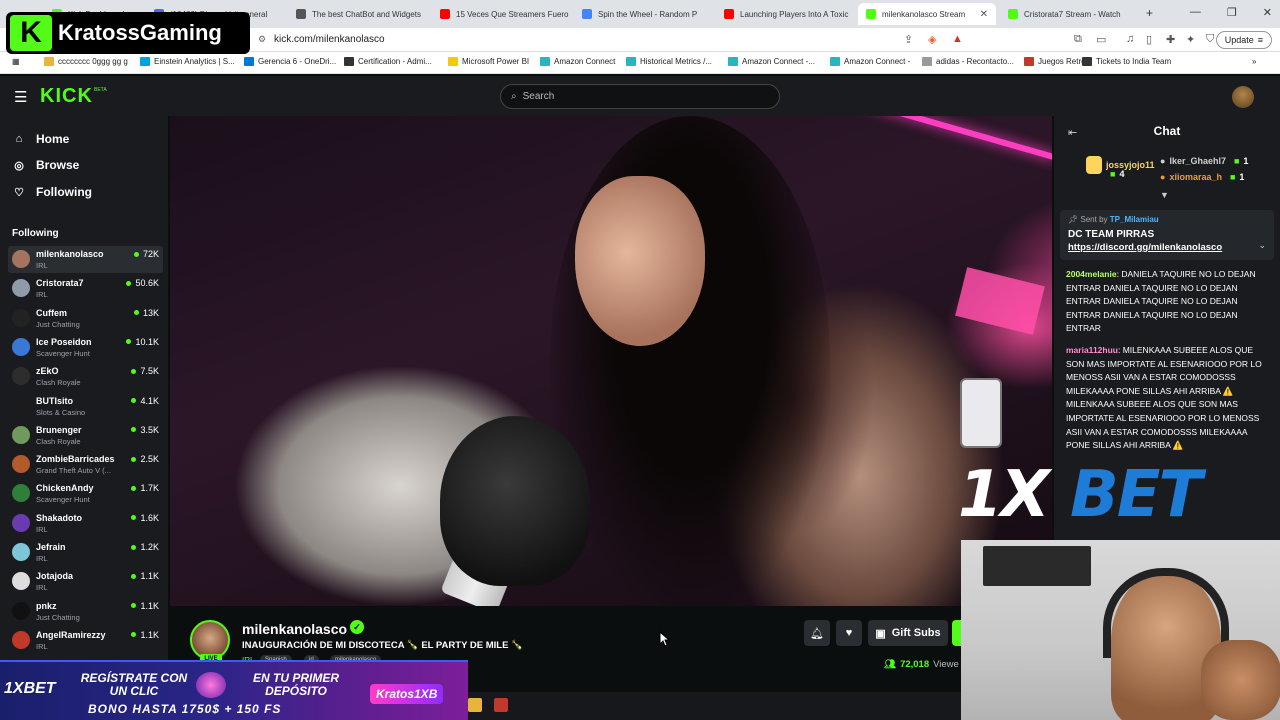 Image resolution: width=1280 pixels, height=720 pixels. What do you see at coordinates (785, 14) in the screenshot?
I see `browser-tab: Launching Players Into A Toxic` at bounding box center [785, 14].